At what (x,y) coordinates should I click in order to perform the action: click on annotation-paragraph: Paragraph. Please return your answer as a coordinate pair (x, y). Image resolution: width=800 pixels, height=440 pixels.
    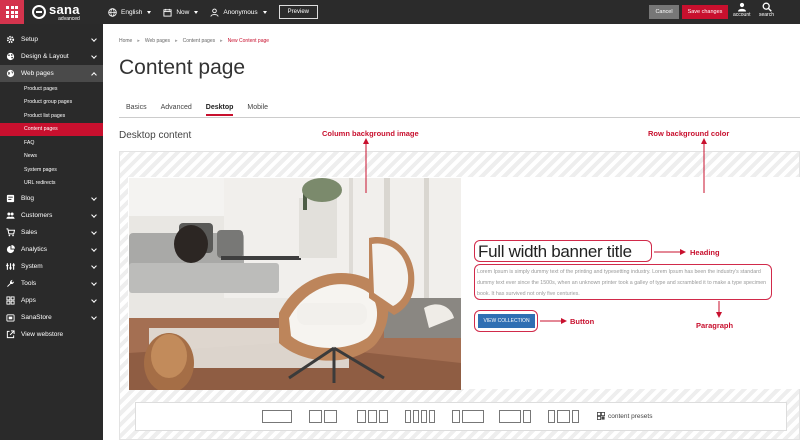
    Looking at the image, I should click on (715, 325).